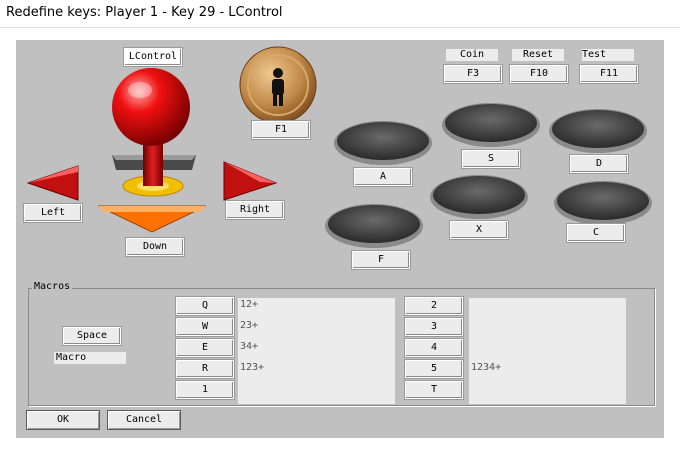 The height and width of the screenshot is (452, 680). What do you see at coordinates (539, 74) in the screenshot?
I see `reset-key-field: F10` at bounding box center [539, 74].